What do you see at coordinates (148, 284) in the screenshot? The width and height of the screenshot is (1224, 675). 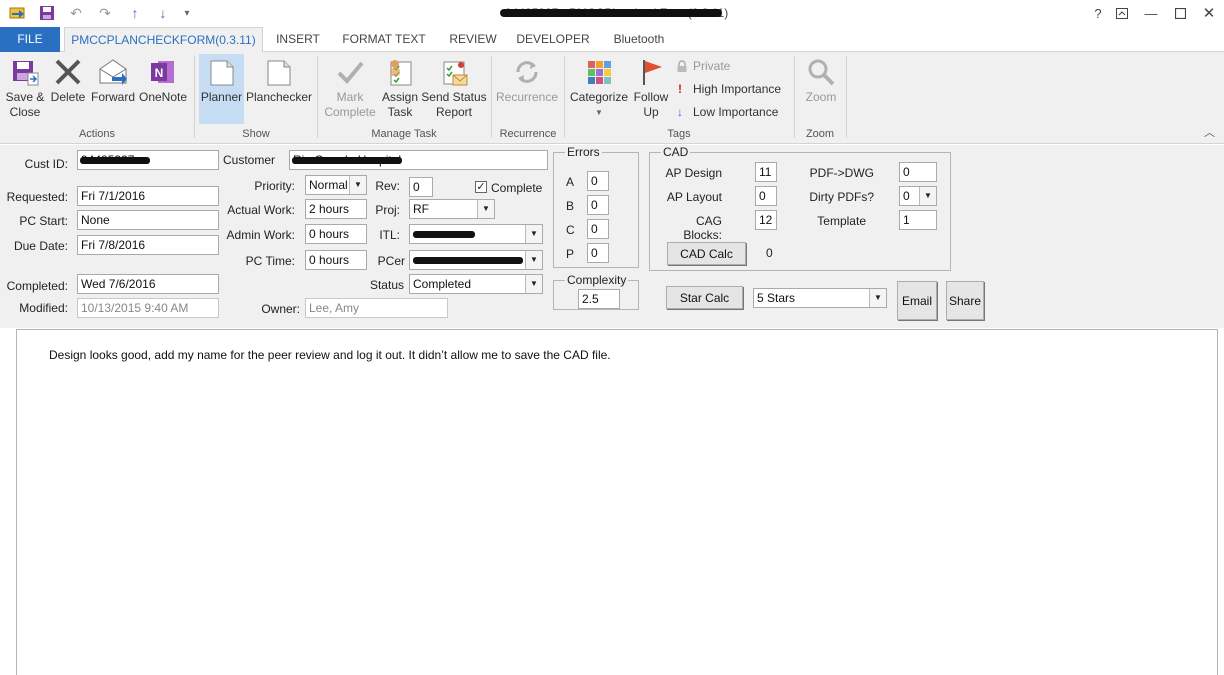 I see `completed-field: Wed 7/6/2016` at bounding box center [148, 284].